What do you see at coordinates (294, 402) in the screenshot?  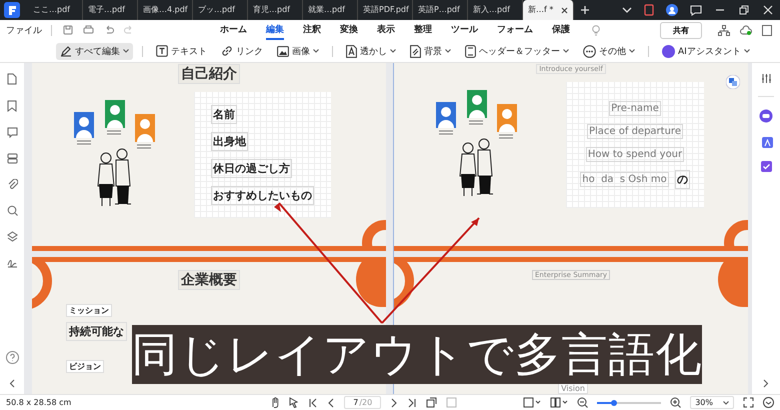 I see `pointer-icon` at bounding box center [294, 402].